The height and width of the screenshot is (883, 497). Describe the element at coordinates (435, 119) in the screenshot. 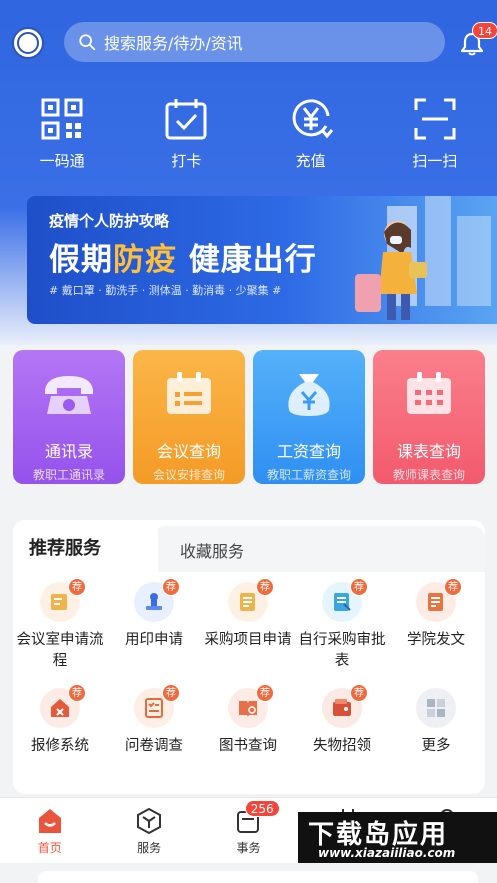

I see `scan-icon` at that location.